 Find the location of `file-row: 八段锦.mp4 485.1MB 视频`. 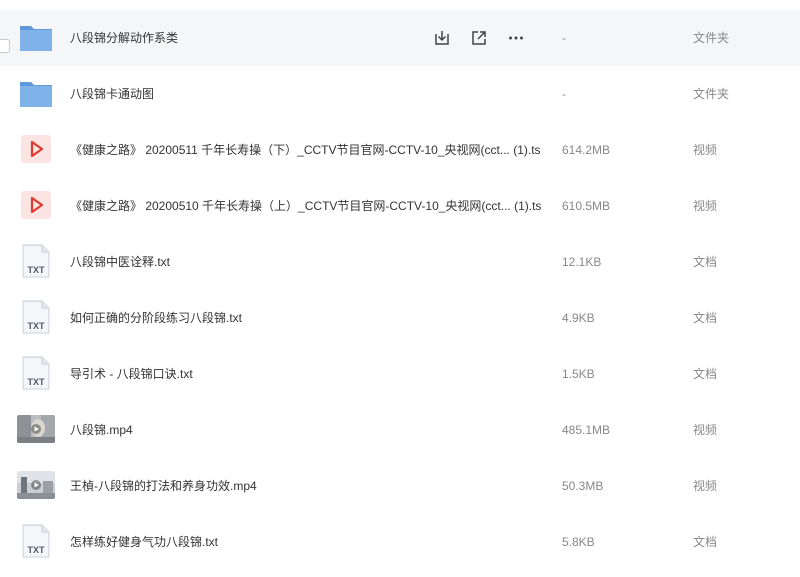

file-row: 八段锦.mp4 485.1MB 视频 is located at coordinates (400, 430).